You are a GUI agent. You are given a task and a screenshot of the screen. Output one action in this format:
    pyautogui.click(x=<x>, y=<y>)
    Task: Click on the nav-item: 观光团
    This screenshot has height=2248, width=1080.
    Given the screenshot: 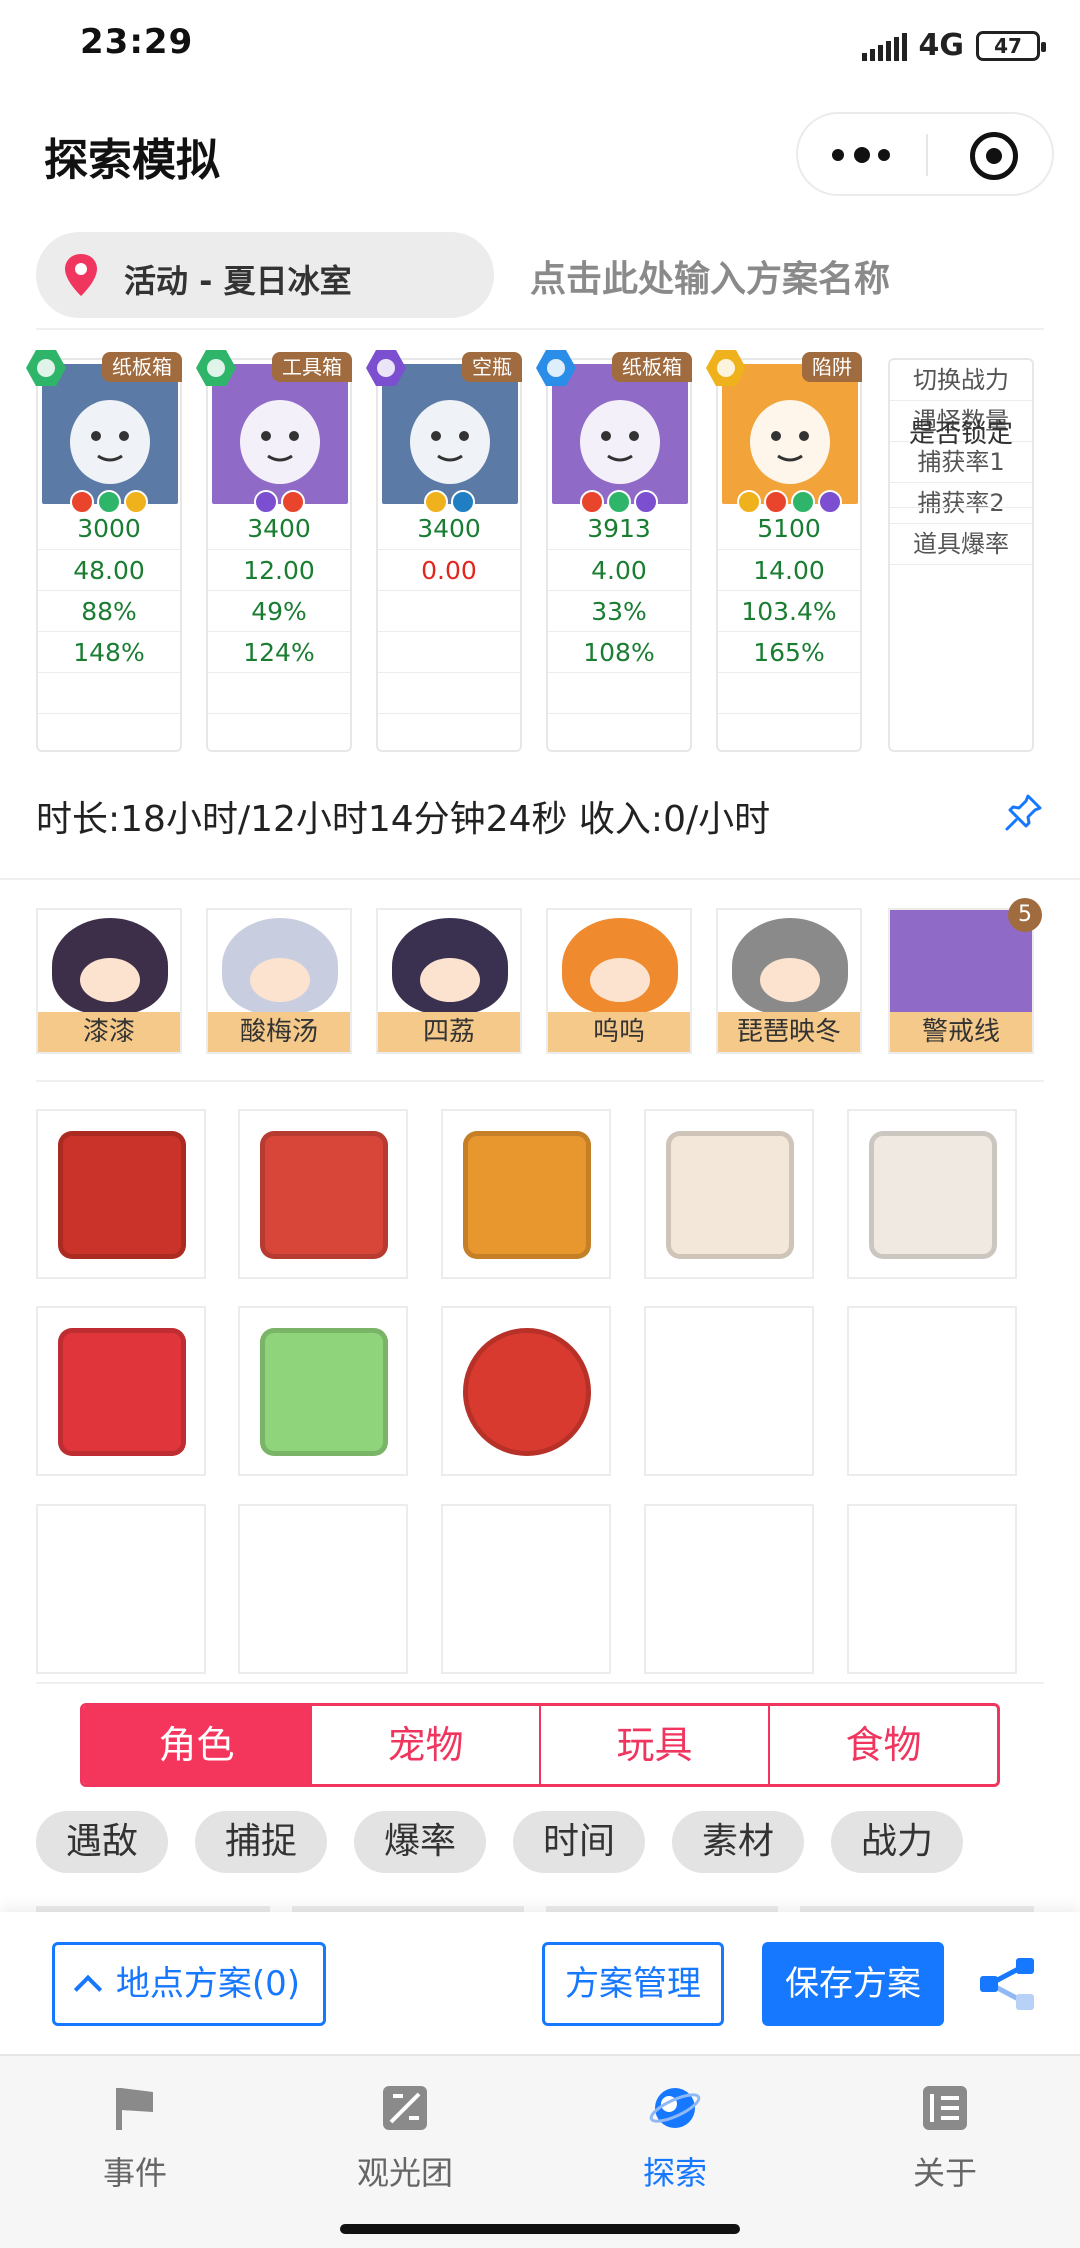 What is the action you would take?
    pyautogui.click(x=405, y=2131)
    